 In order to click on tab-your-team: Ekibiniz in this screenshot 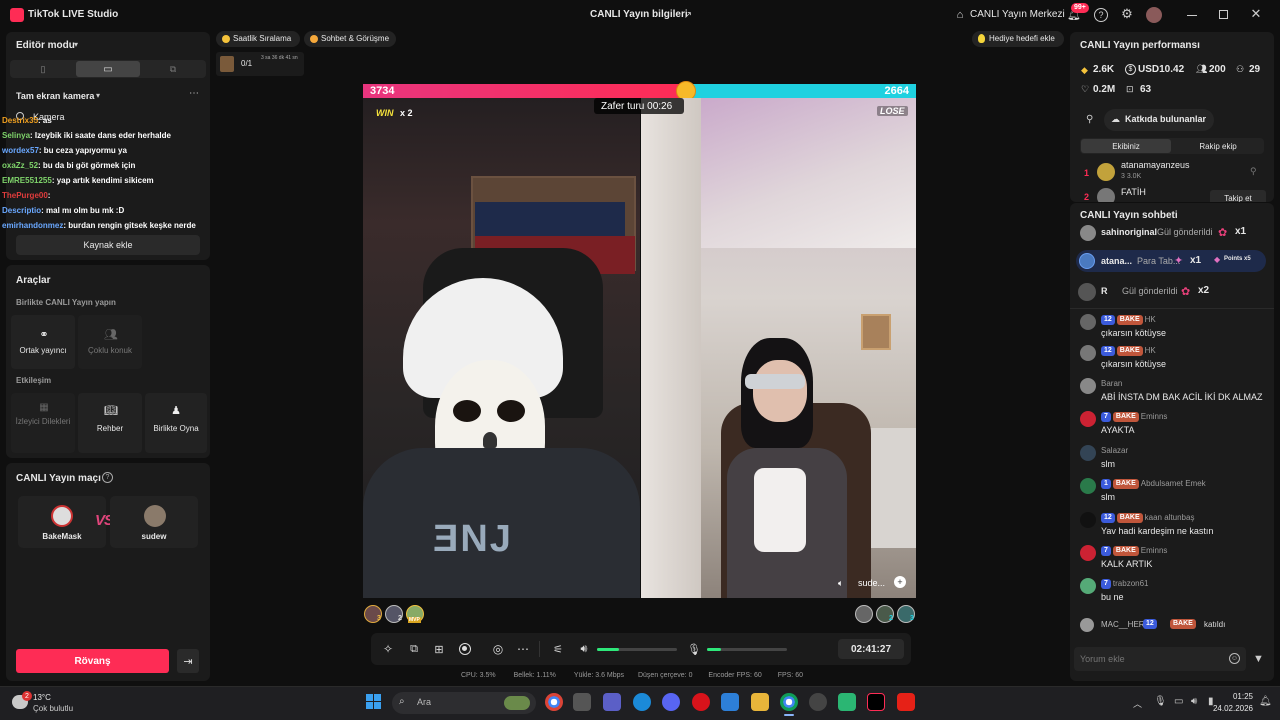, I will do `click(1126, 146)`.